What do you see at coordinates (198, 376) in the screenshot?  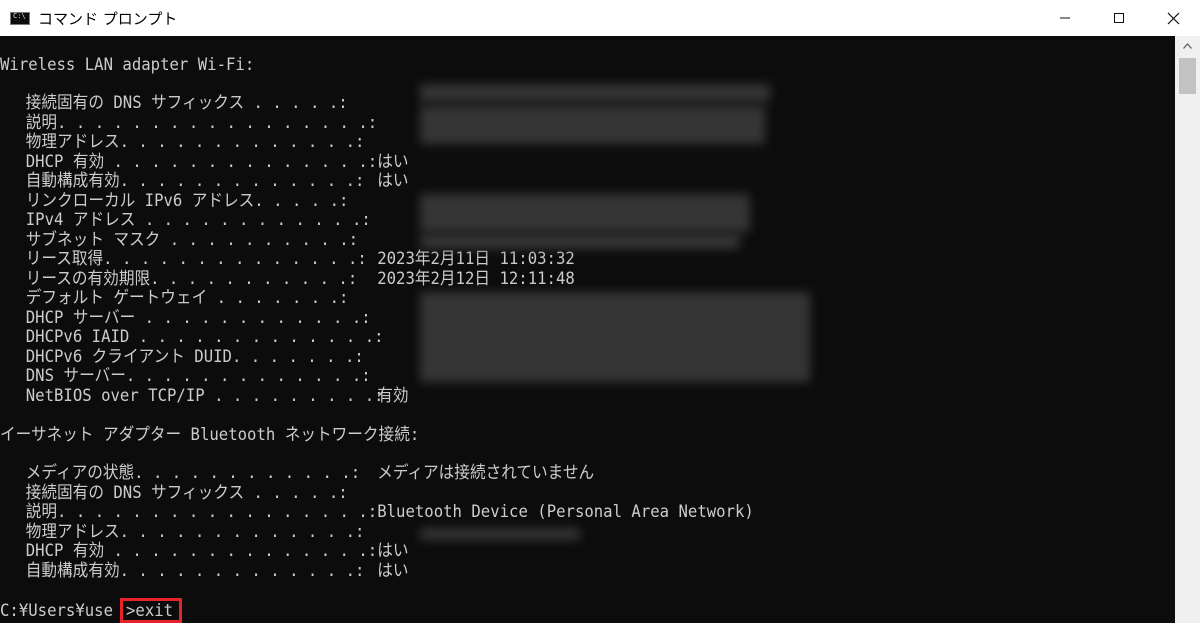 I see `wifi-row: DNS サーバー. . . . . . . . . . . . .:` at bounding box center [198, 376].